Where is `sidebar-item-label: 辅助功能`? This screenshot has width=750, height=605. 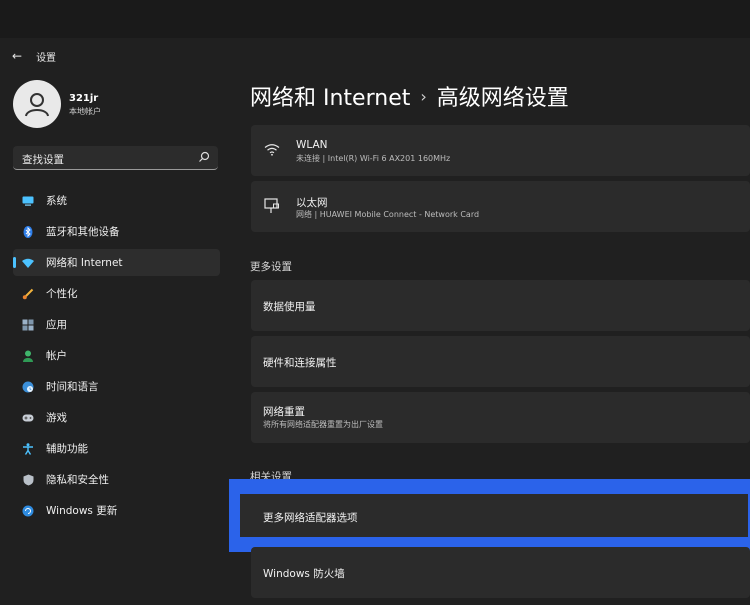
sidebar-item-label: 辅助功能 is located at coordinates (67, 449).